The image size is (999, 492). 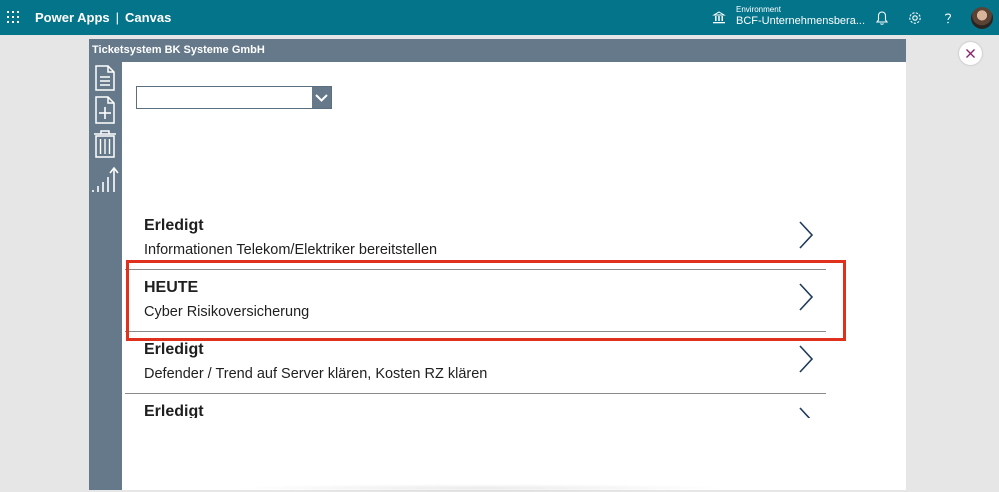 I want to click on environment-icon, so click(x=719, y=17).